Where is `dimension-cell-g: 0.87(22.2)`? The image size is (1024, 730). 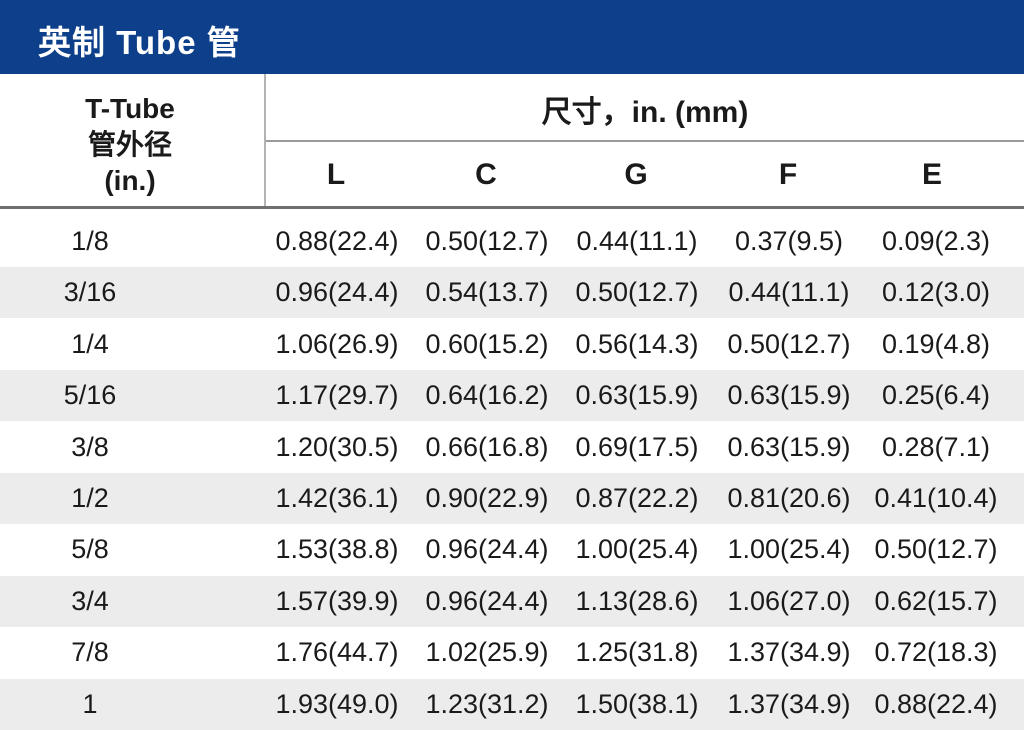 dimension-cell-g: 0.87(22.2) is located at coordinates (637, 498).